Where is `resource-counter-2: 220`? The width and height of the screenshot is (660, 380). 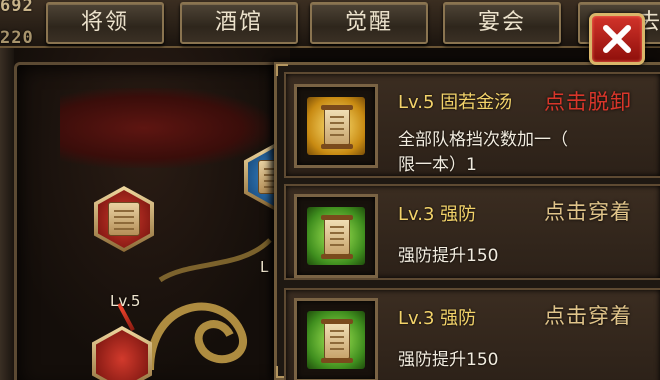 resource-counter-2: 220 is located at coordinates (17, 38).